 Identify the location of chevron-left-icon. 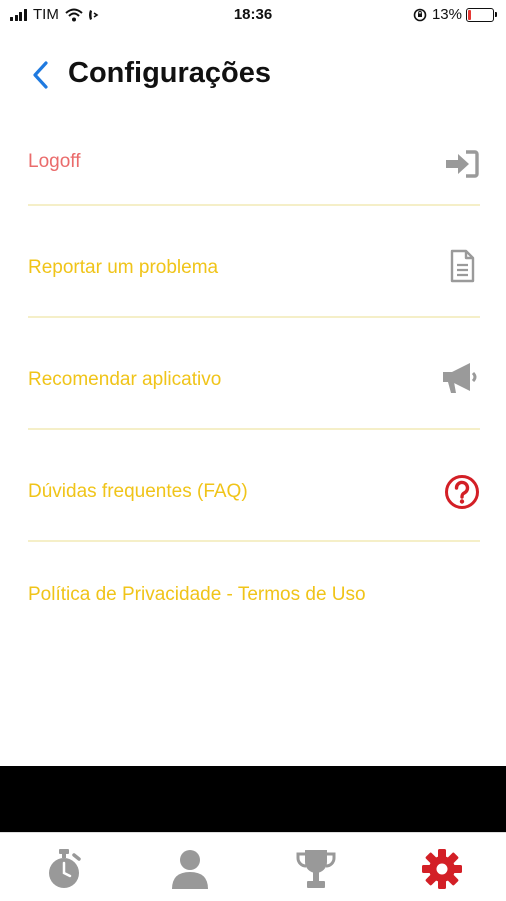
(40, 75).